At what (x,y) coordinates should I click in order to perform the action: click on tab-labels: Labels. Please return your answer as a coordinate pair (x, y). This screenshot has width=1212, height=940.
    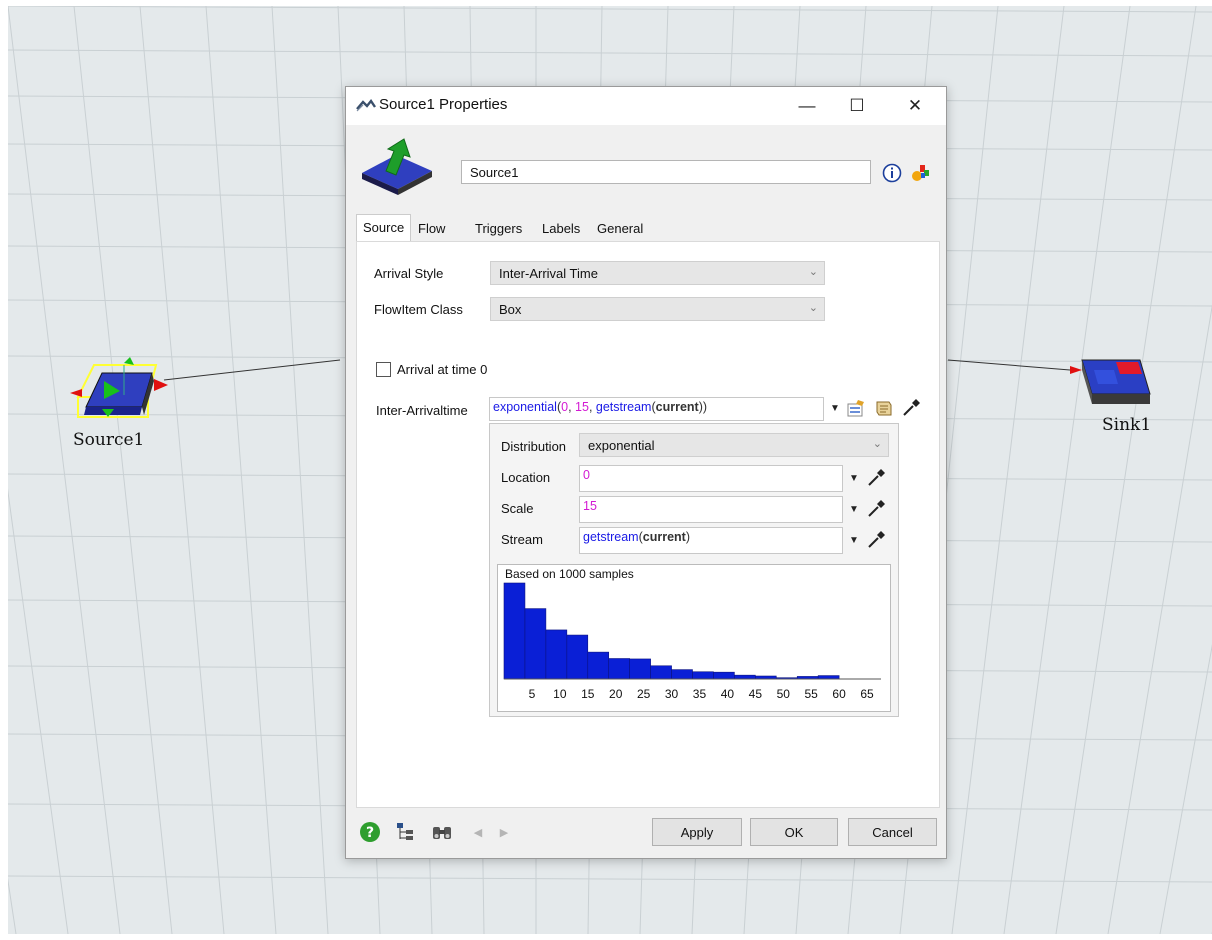
    Looking at the image, I should click on (561, 229).